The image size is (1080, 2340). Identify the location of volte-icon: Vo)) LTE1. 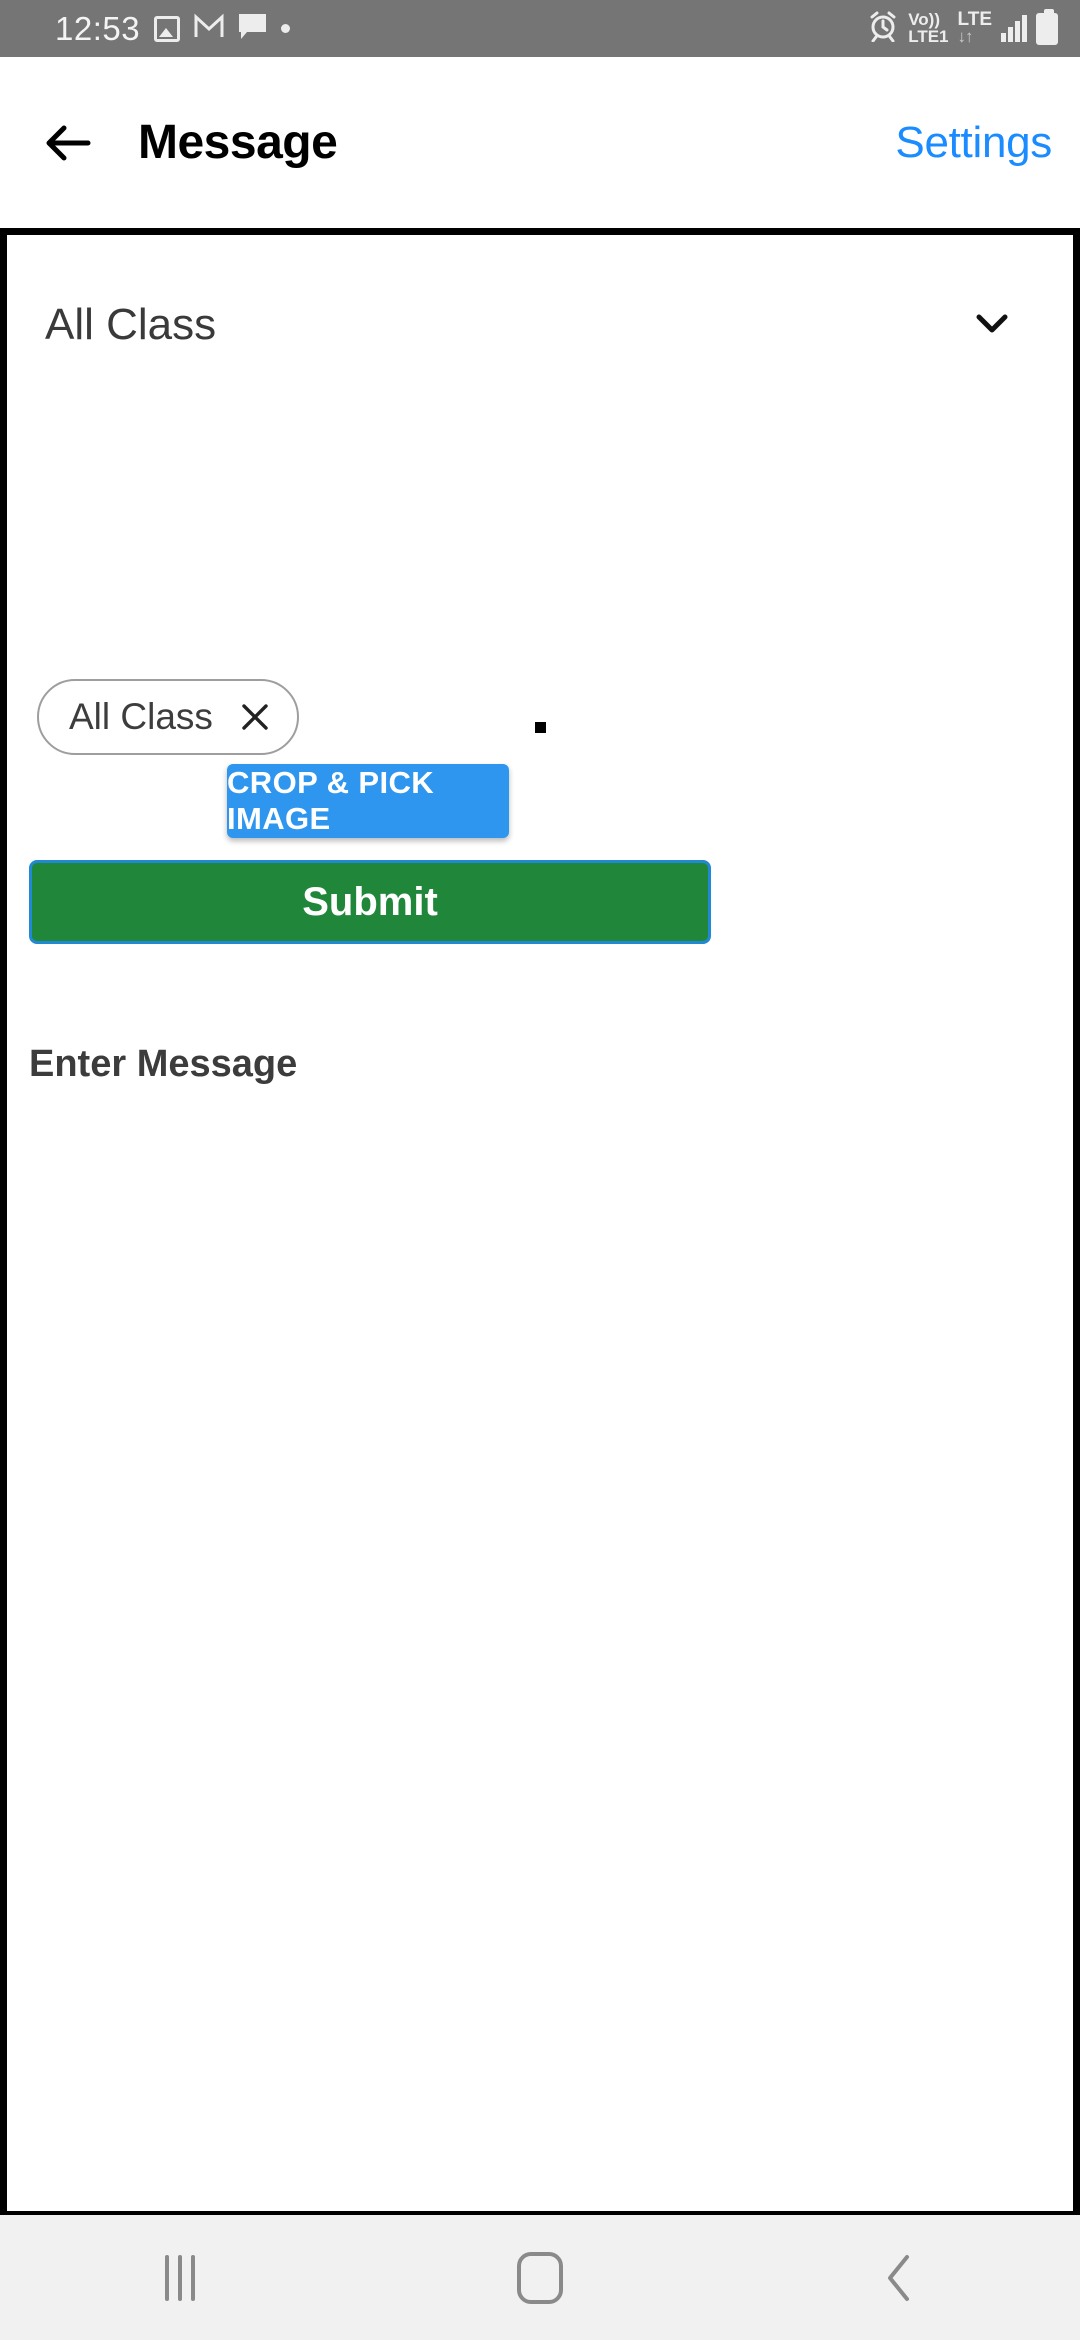
(928, 27).